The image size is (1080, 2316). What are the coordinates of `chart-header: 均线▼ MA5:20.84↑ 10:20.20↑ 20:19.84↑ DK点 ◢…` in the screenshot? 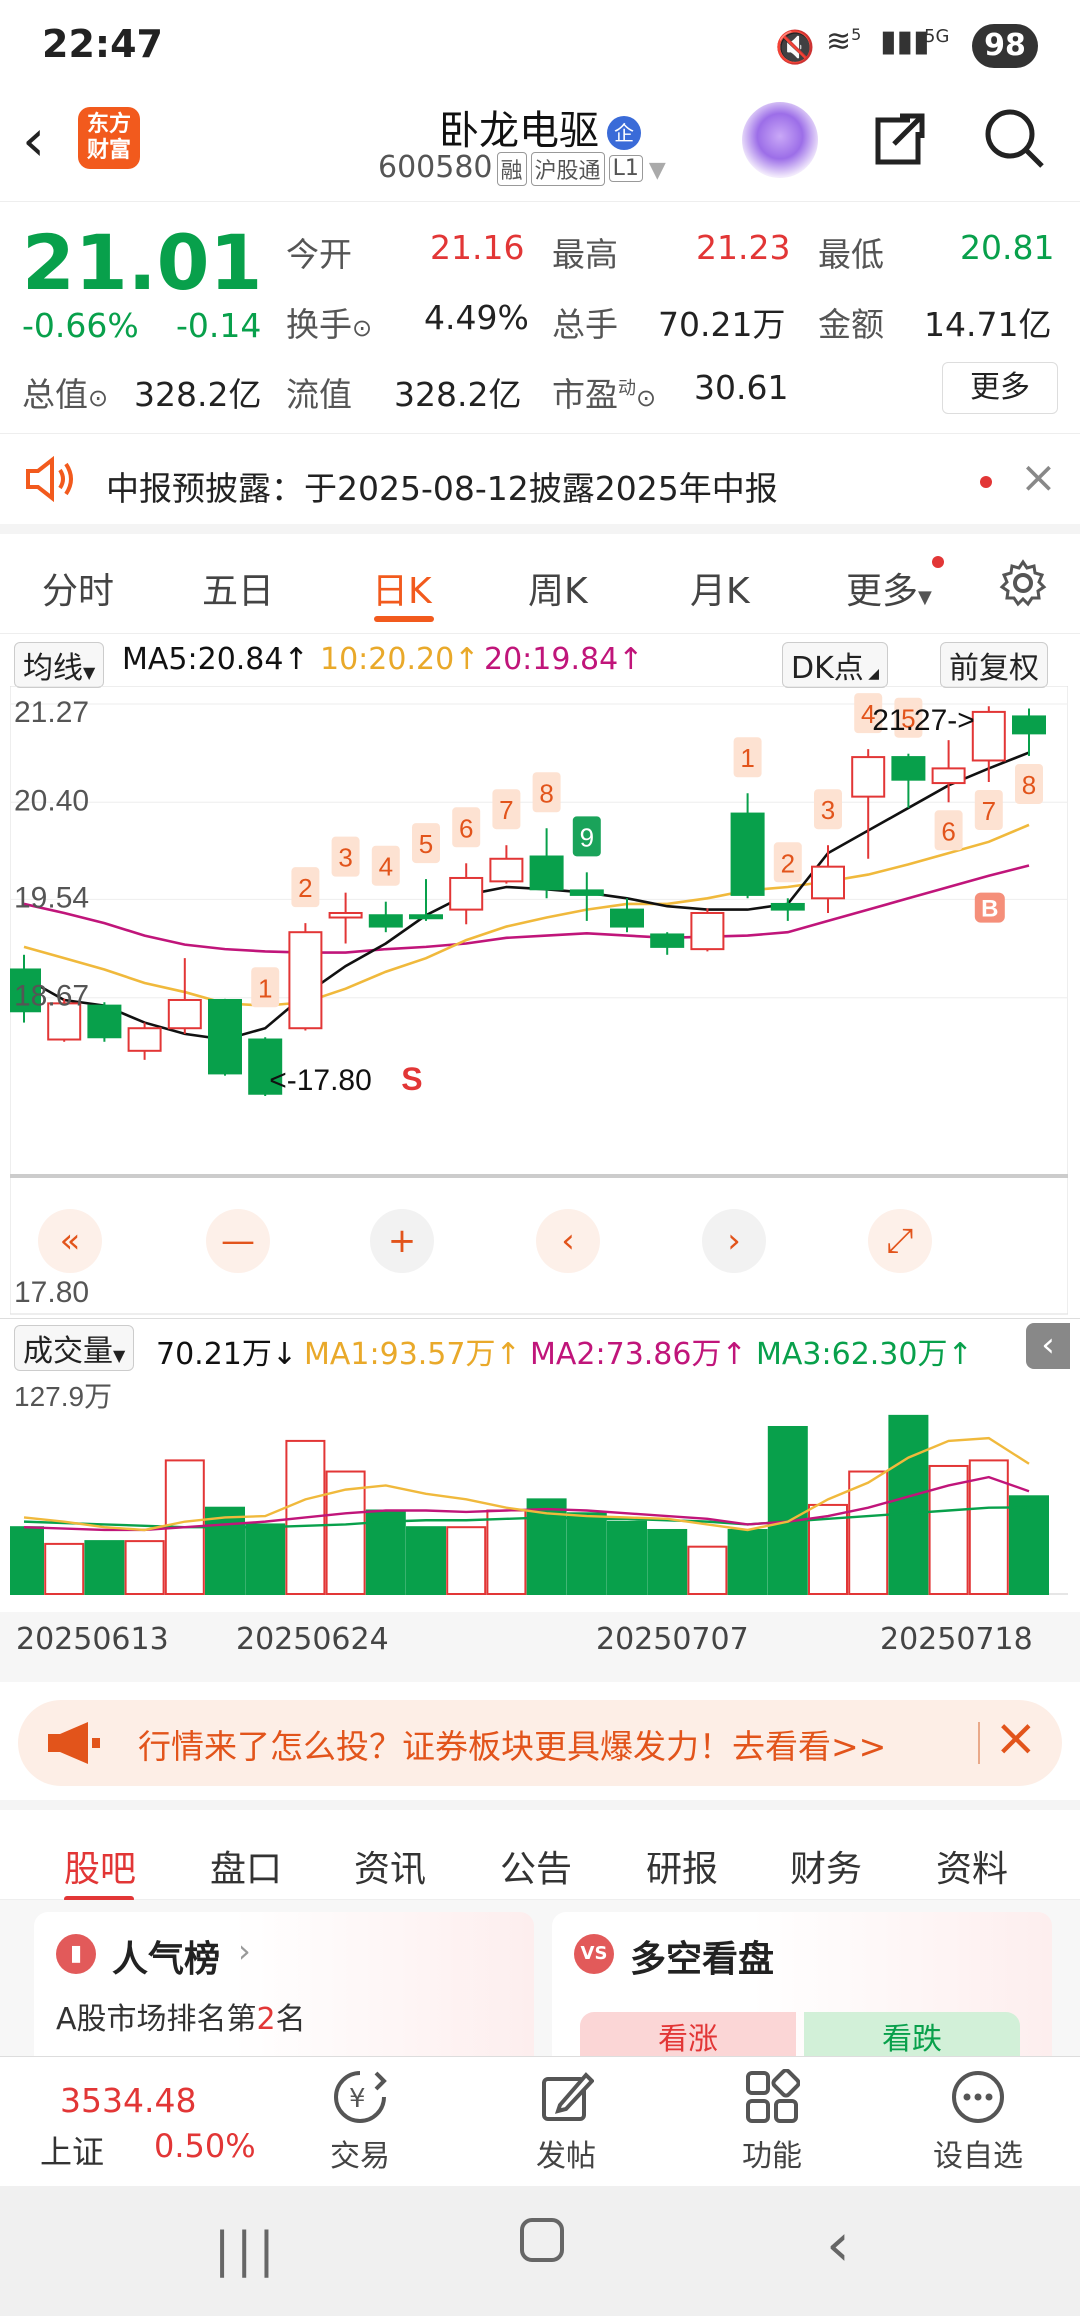 It's located at (540, 662).